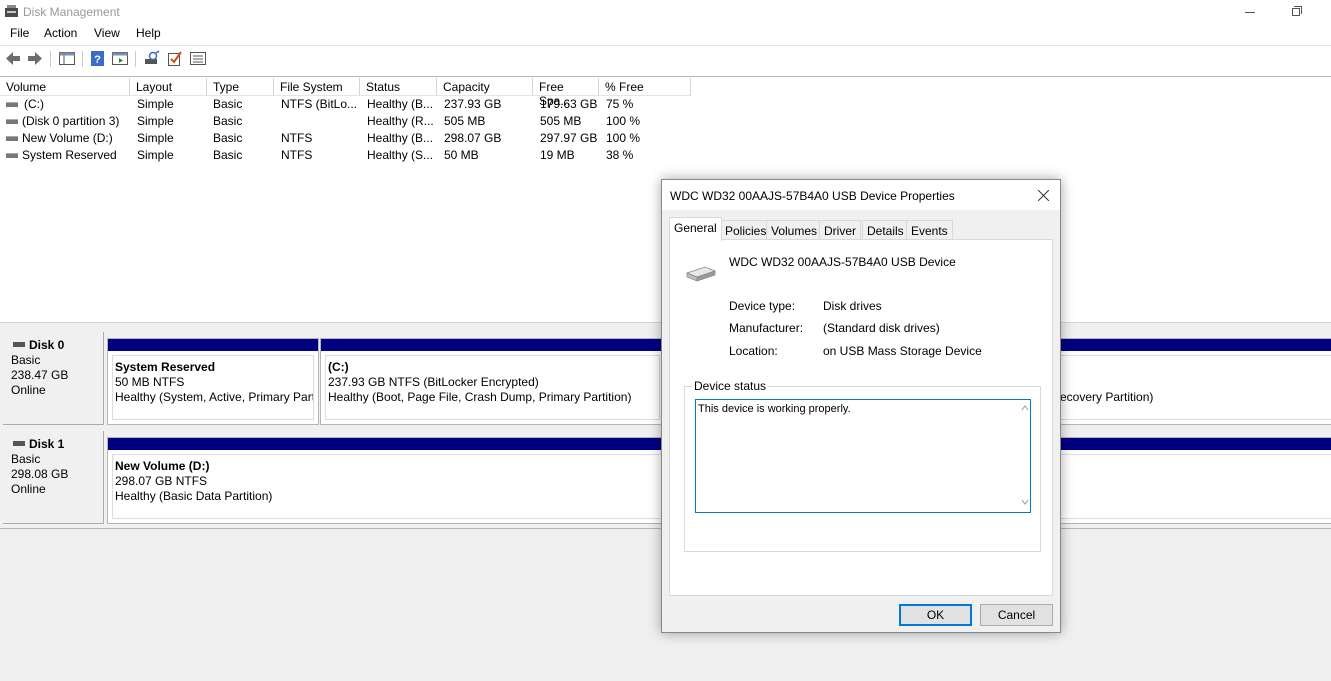 The width and height of the screenshot is (1331, 681). I want to click on column-header-layout: Layout, so click(168, 87).